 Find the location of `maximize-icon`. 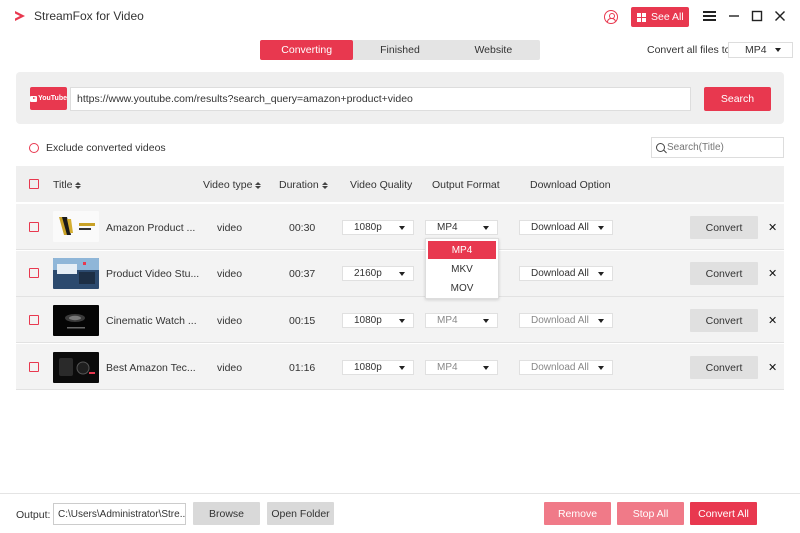

maximize-icon is located at coordinates (757, 16).